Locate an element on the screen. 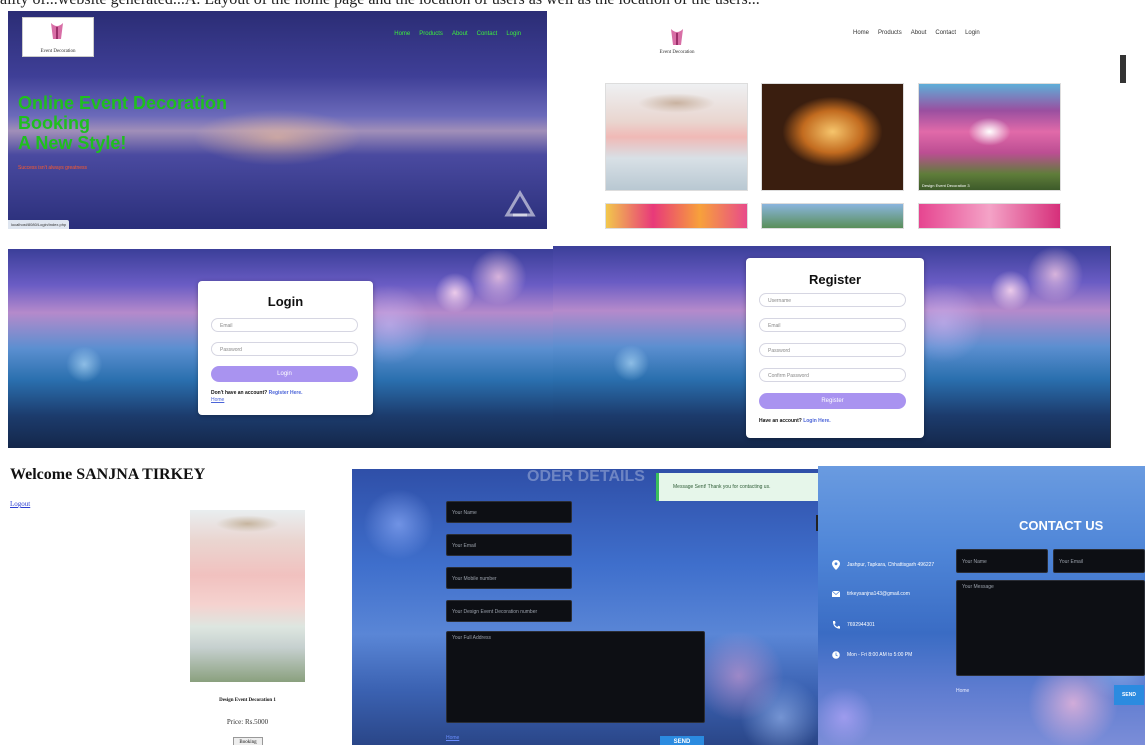 This screenshot has width=1145, height=745. hero-headline-line: Online Event Decoration is located at coordinates (123, 103).